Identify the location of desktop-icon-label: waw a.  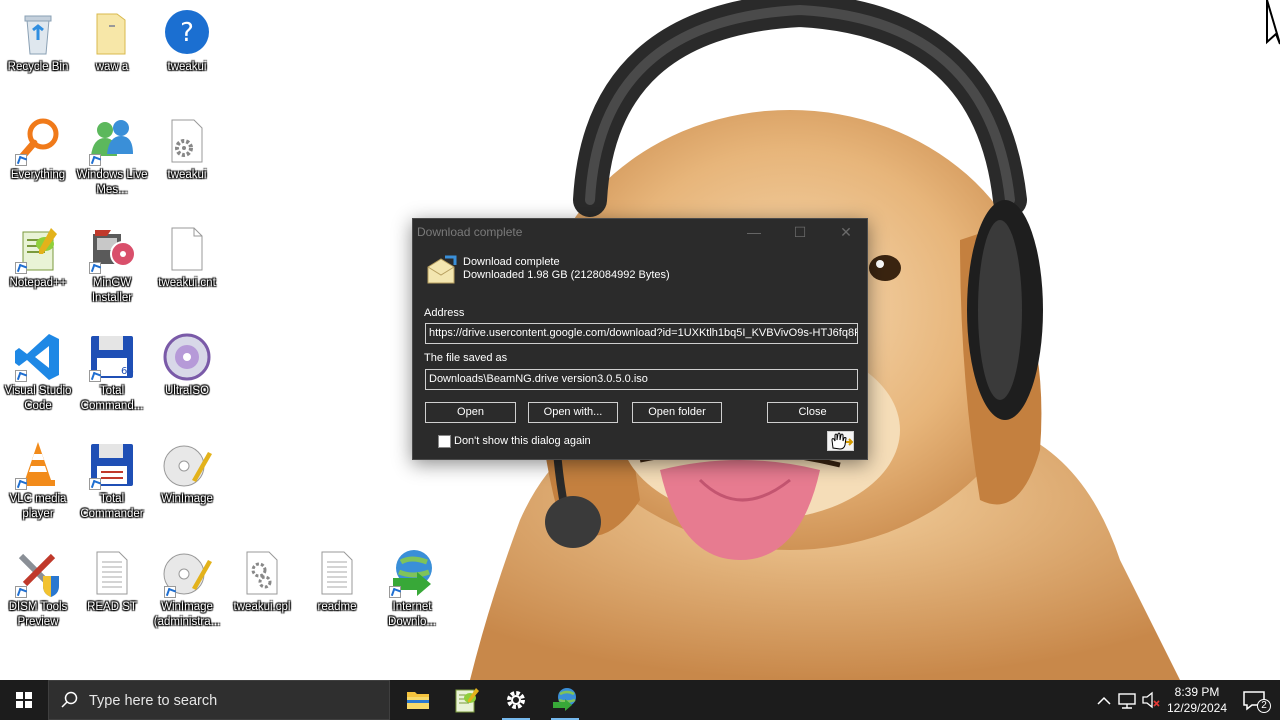
(112, 67).